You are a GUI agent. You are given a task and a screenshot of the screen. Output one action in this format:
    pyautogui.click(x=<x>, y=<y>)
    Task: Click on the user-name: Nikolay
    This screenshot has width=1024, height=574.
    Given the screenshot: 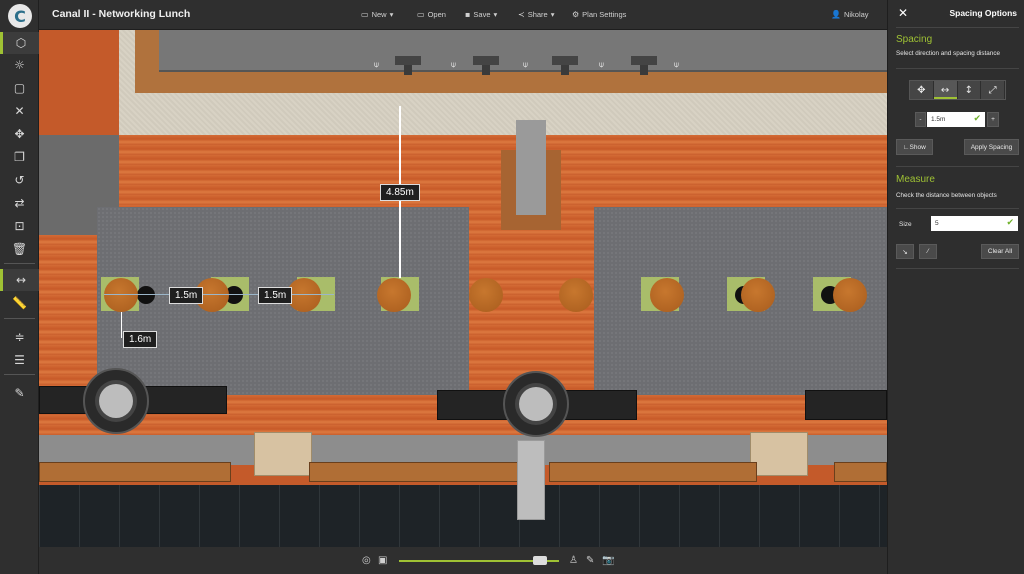 What is the action you would take?
    pyautogui.click(x=856, y=14)
    